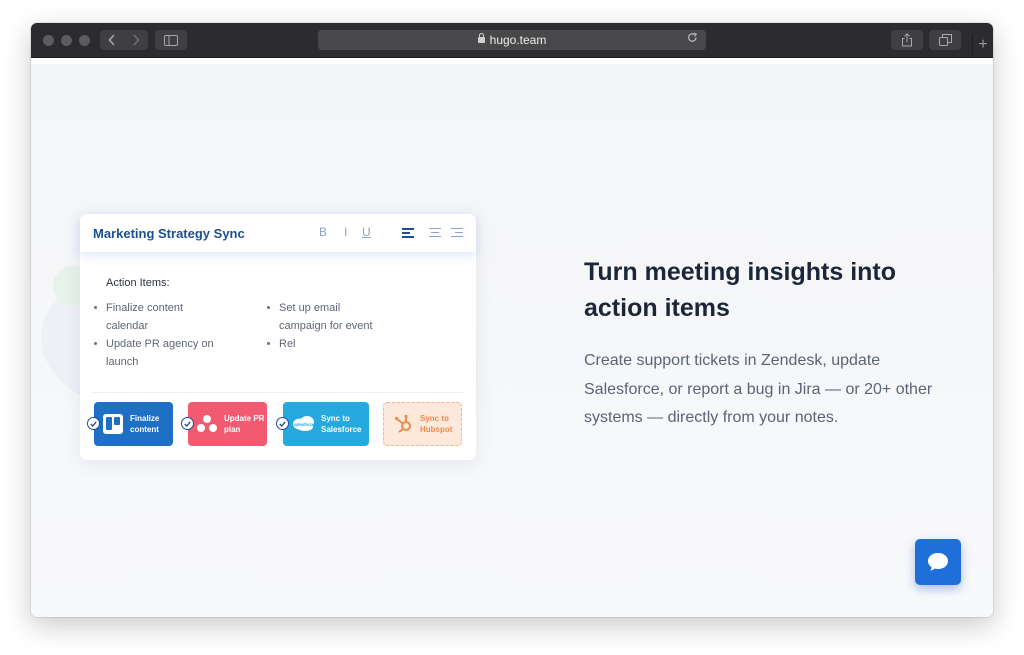  What do you see at coordinates (402, 423) in the screenshot?
I see `hubspot-icon` at bounding box center [402, 423].